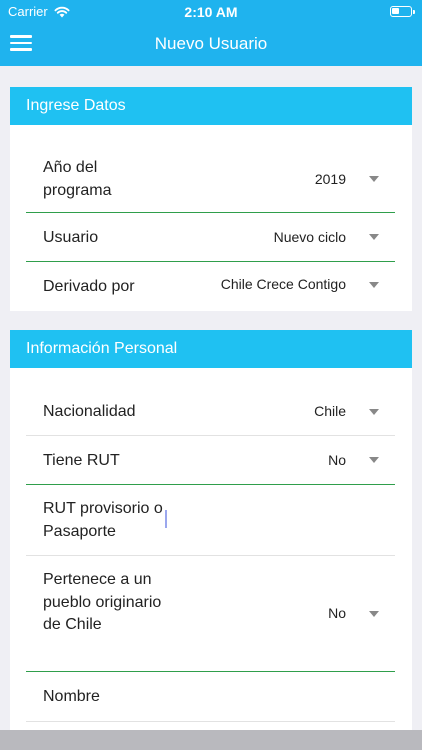  What do you see at coordinates (402, 11) in the screenshot?
I see `battery-icon` at bounding box center [402, 11].